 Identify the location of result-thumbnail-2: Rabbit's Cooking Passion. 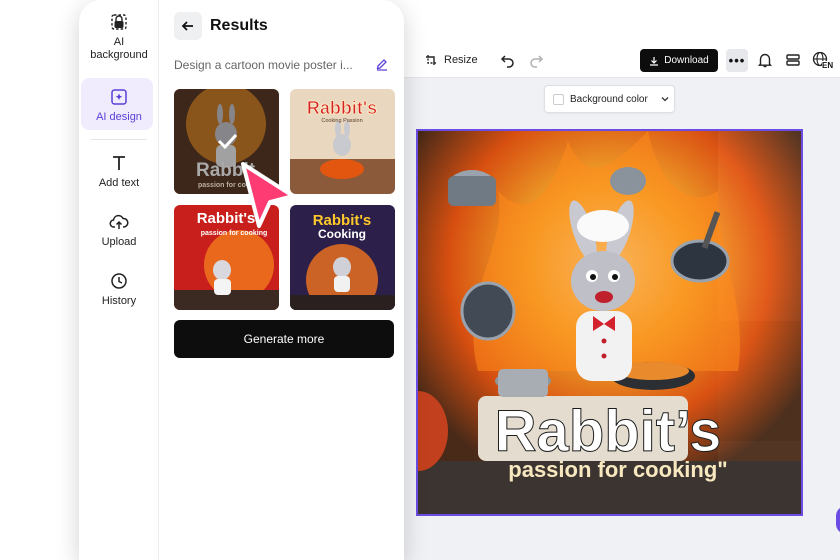
(342, 141).